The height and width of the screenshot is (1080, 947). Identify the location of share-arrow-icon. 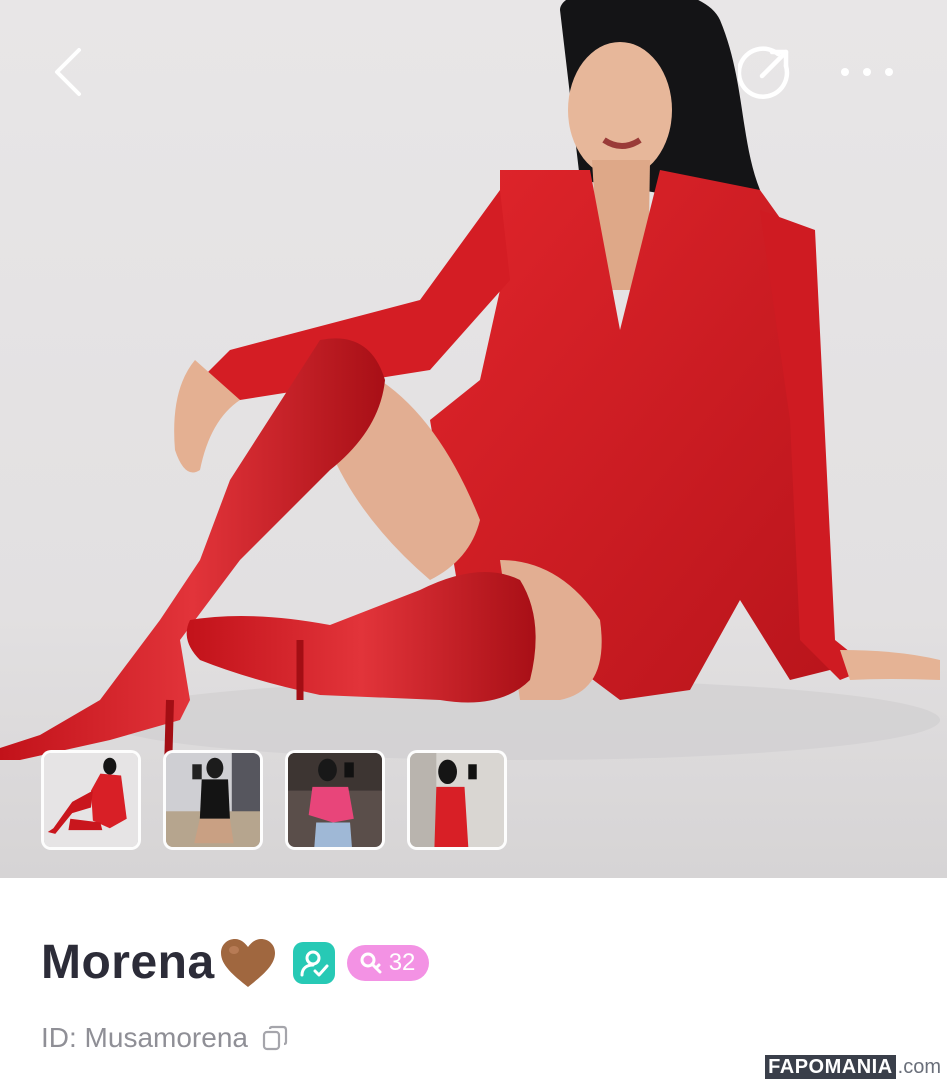
(764, 72).